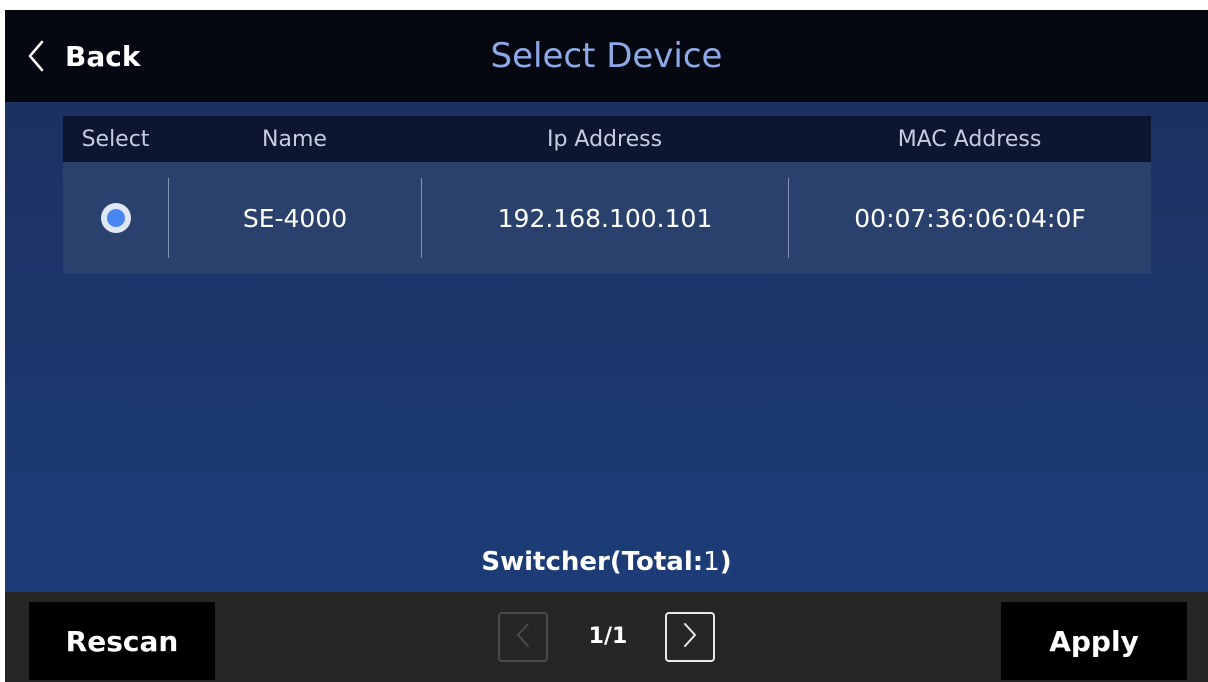 This screenshot has width=1208, height=682. I want to click on select-cell, so click(115, 218).